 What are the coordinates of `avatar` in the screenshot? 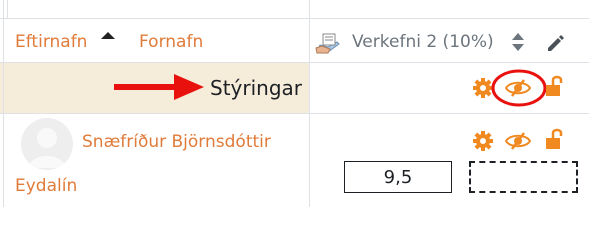 It's located at (47, 144).